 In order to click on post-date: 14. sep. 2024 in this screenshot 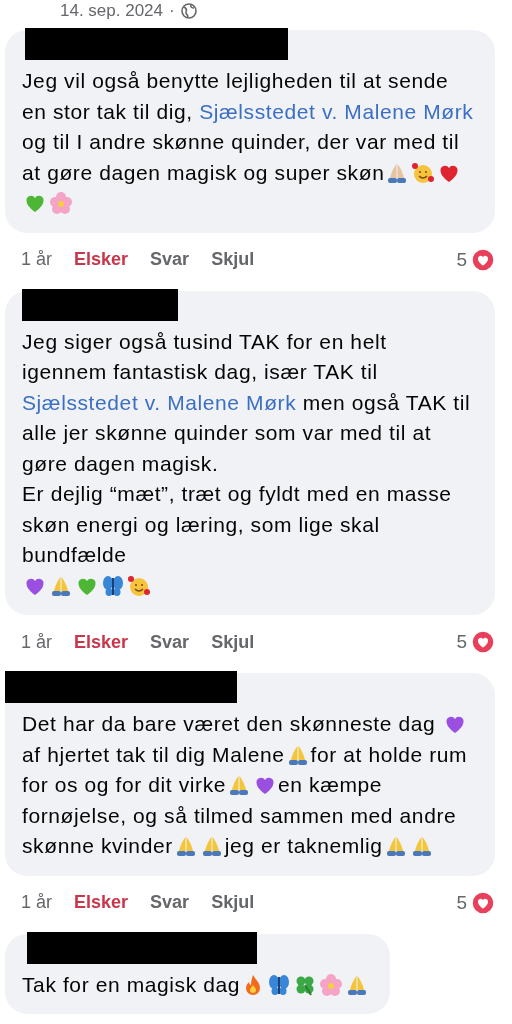, I will do `click(112, 11)`.